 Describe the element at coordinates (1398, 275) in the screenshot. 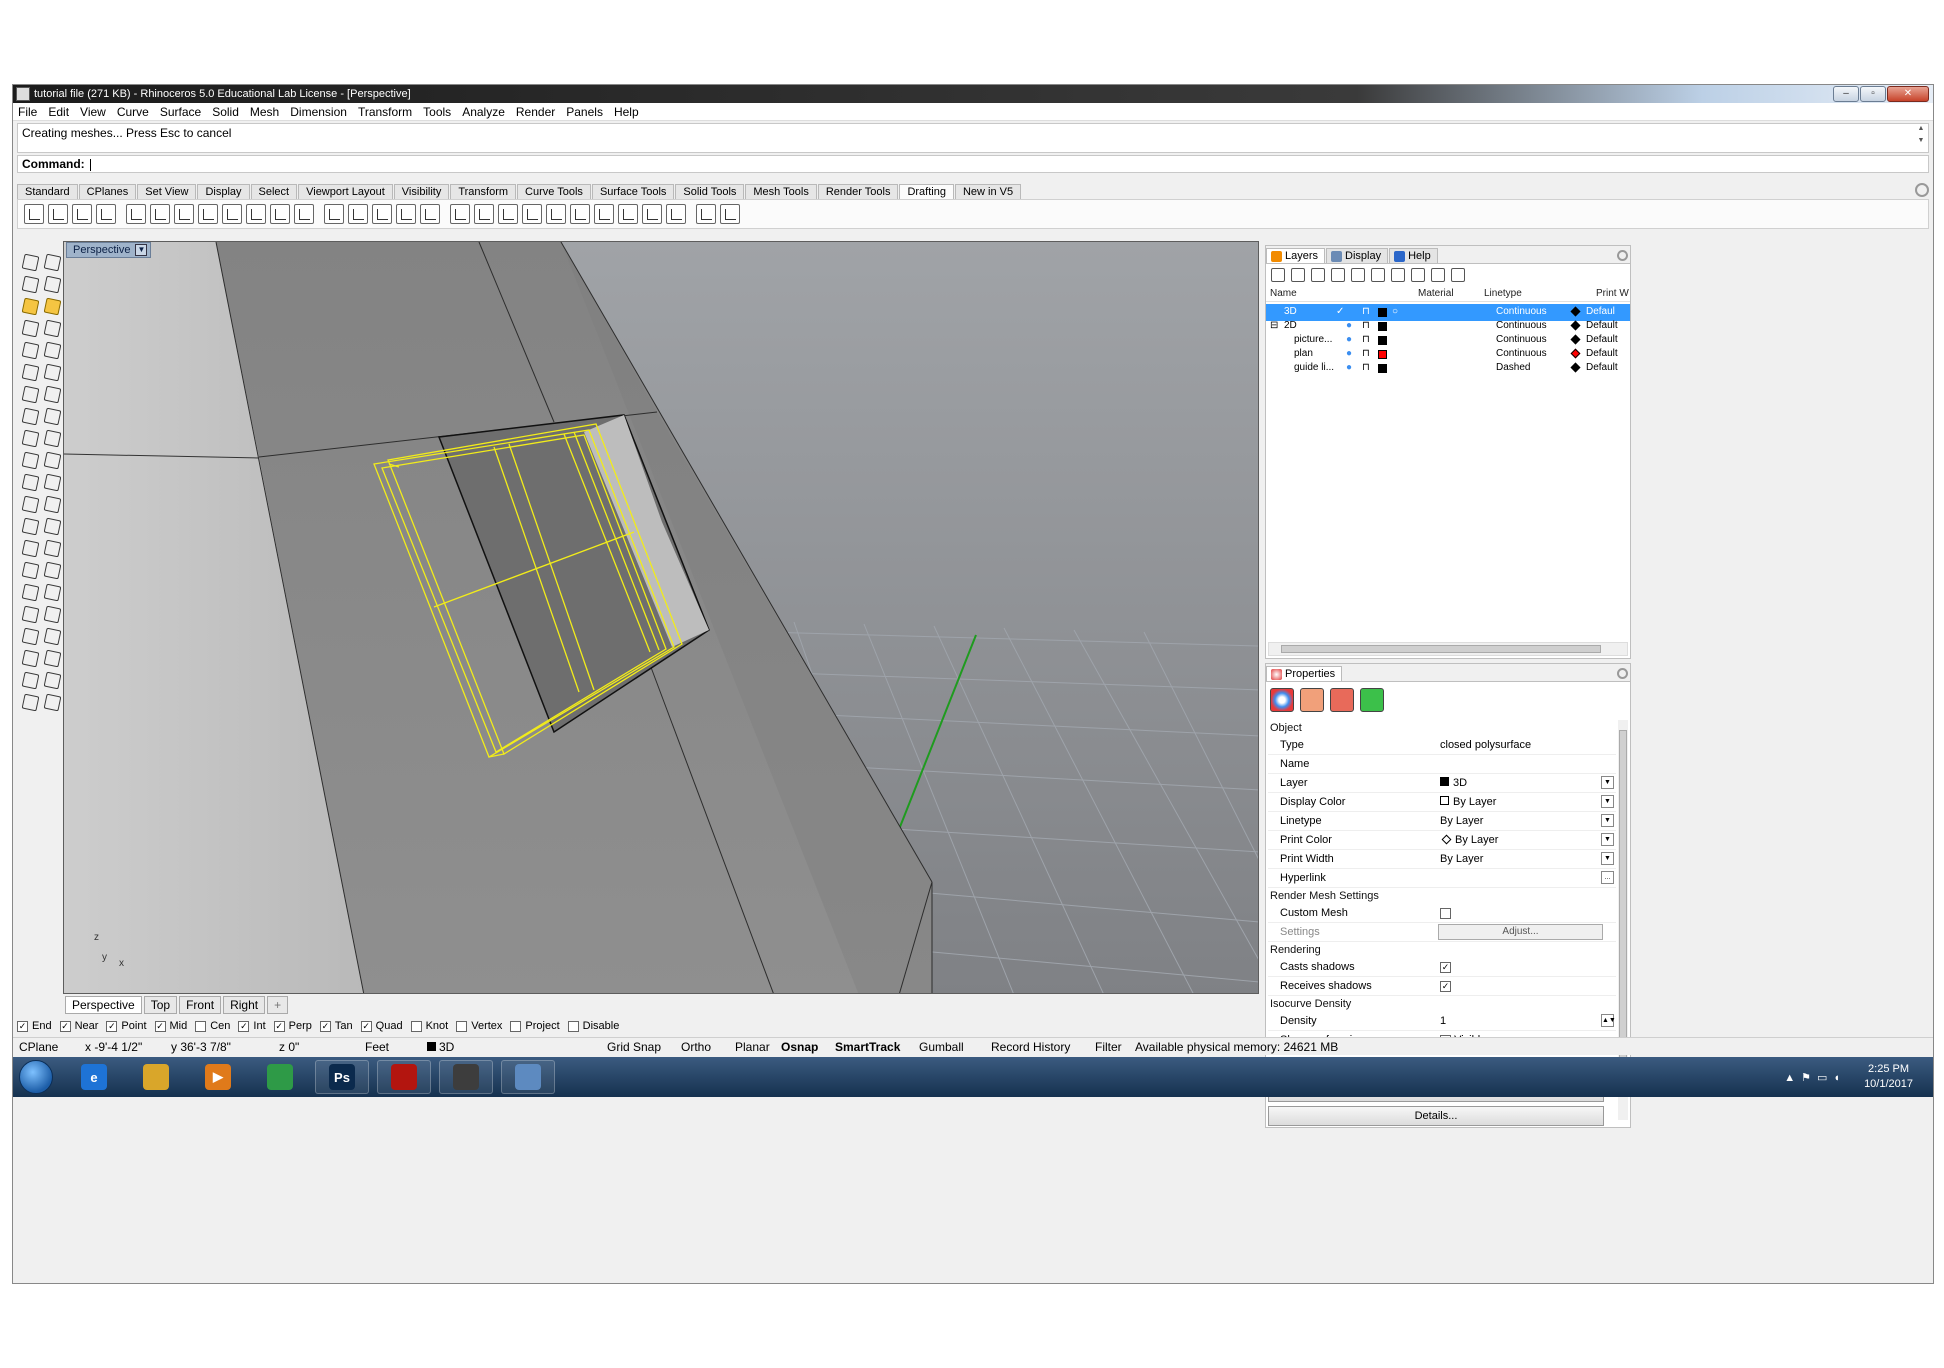

I see `filter-icon` at that location.